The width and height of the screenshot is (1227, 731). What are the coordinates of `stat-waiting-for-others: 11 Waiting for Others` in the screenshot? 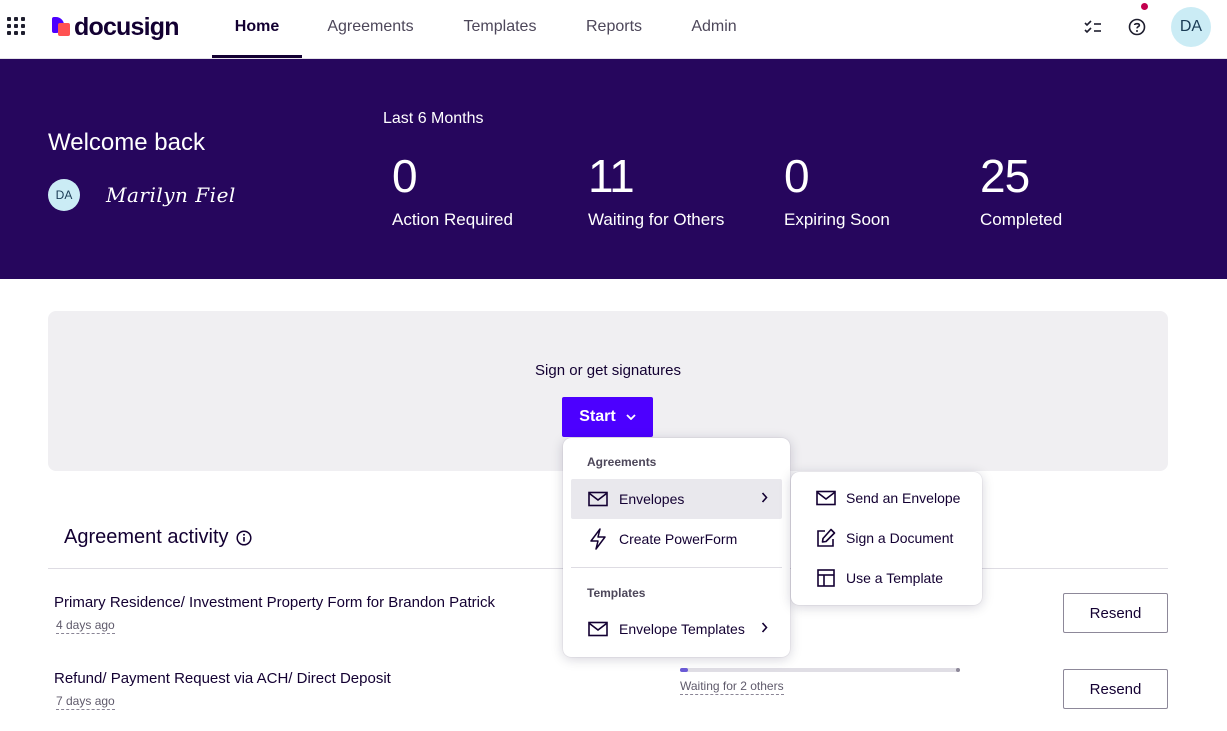 It's located at (683, 189).